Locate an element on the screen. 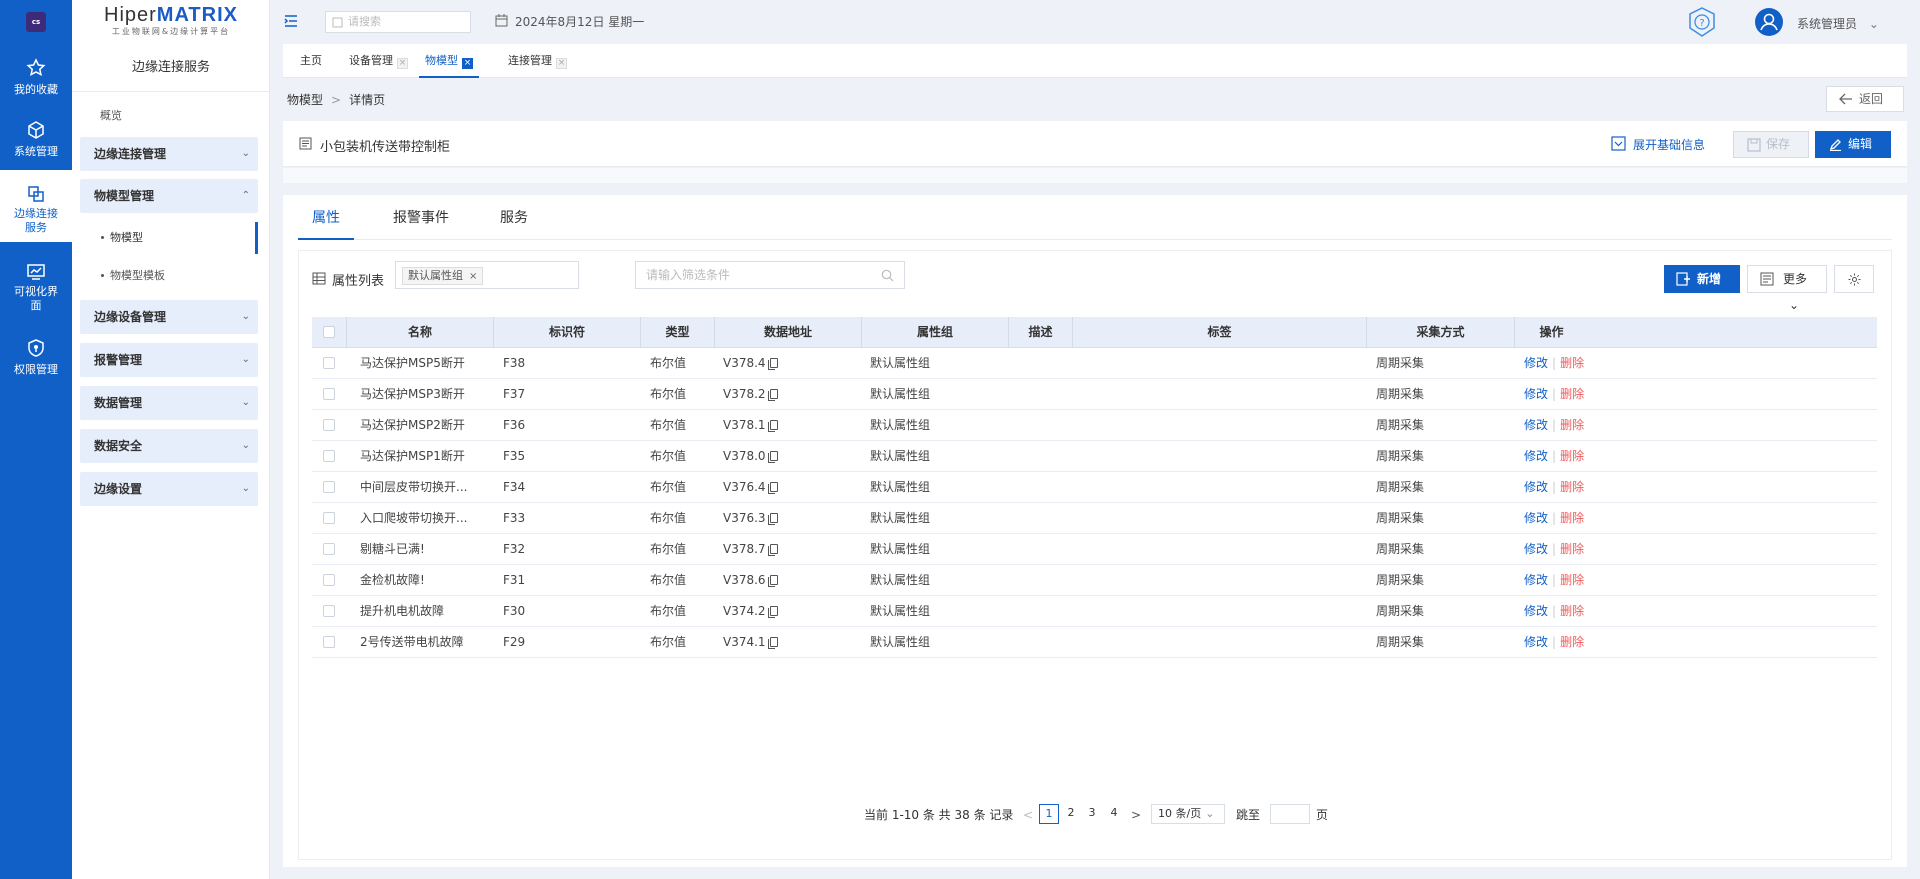 The height and width of the screenshot is (879, 1920). column-header: 标识符 is located at coordinates (566, 332).